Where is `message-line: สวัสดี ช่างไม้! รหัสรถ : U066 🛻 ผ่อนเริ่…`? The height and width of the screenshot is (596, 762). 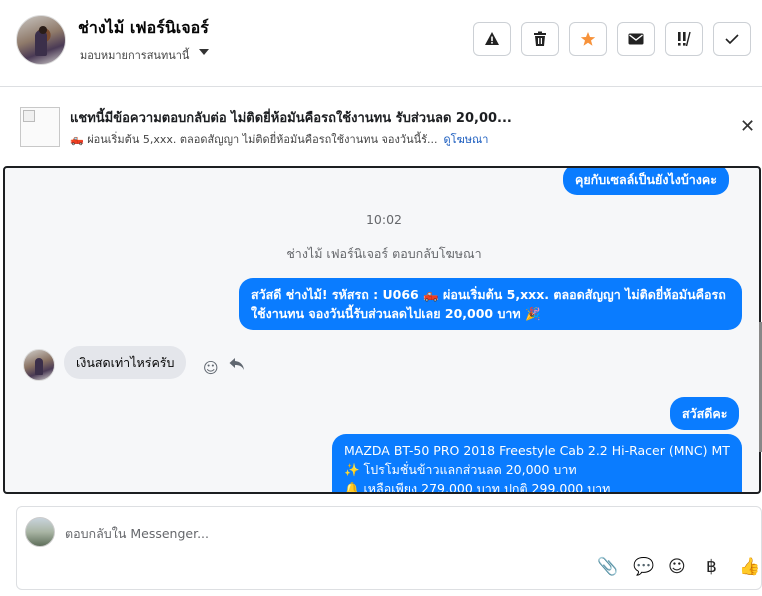
message-line: สวัสดี ช่างไม้! รหัสรถ : U066 🛻 ผ่อนเริ่… is located at coordinates (488, 294).